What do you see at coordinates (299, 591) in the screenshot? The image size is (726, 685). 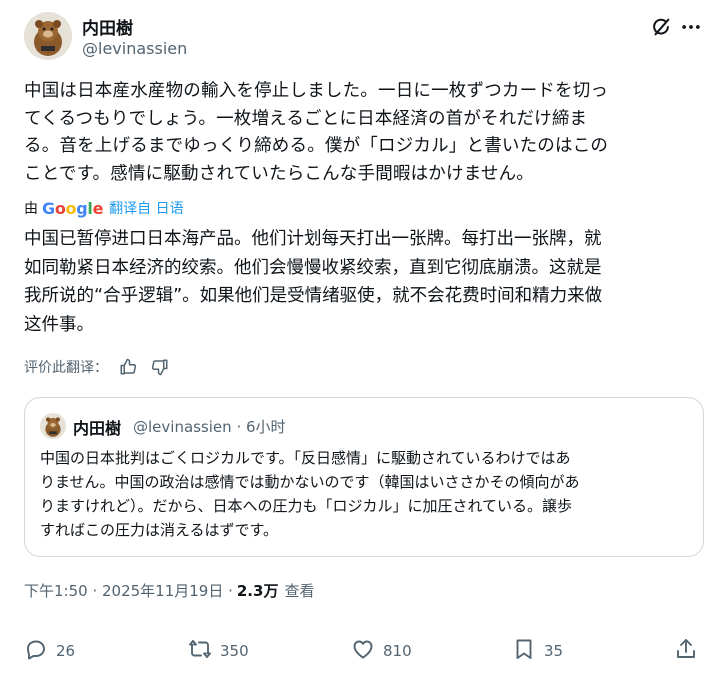 I see `views-label: 查看` at bounding box center [299, 591].